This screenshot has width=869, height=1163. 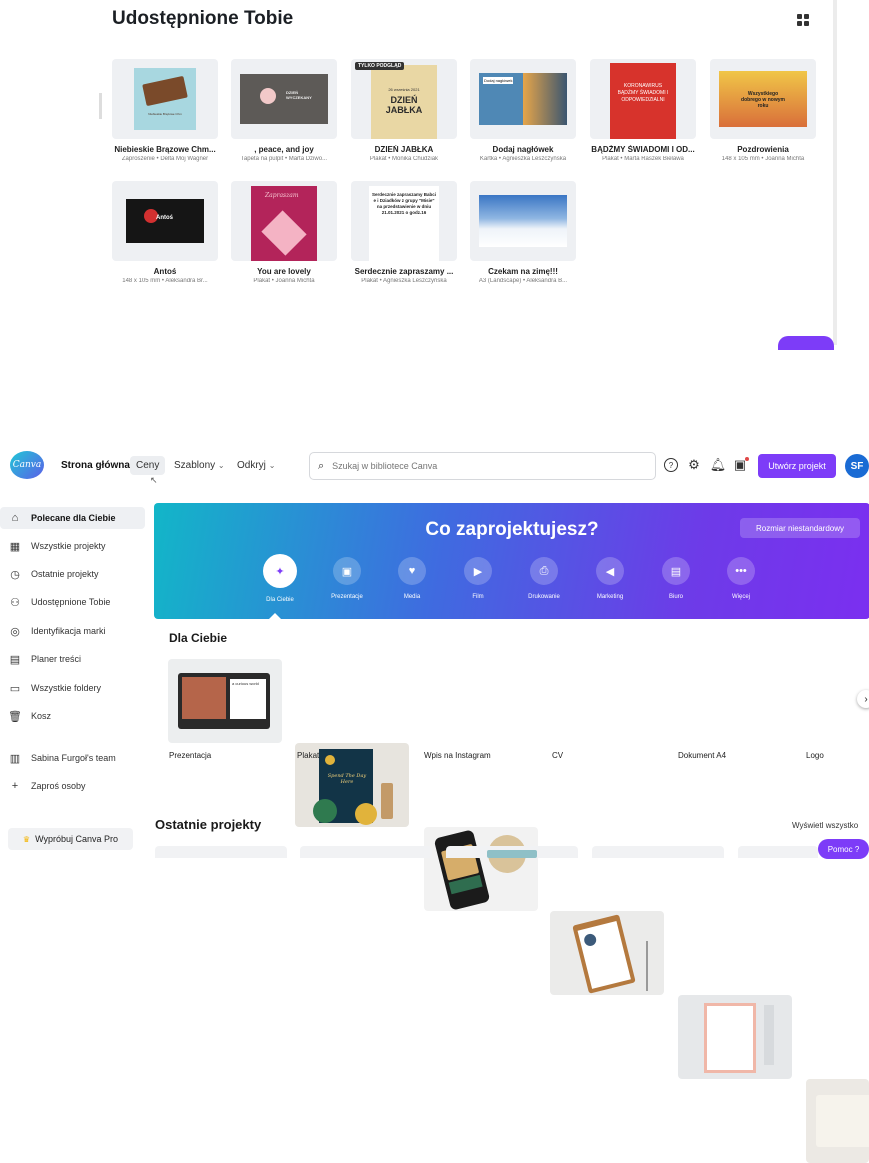 What do you see at coordinates (70, 839) in the screenshot?
I see `try-pro-button: ♛ Wypróbuj Canva Pro` at bounding box center [70, 839].